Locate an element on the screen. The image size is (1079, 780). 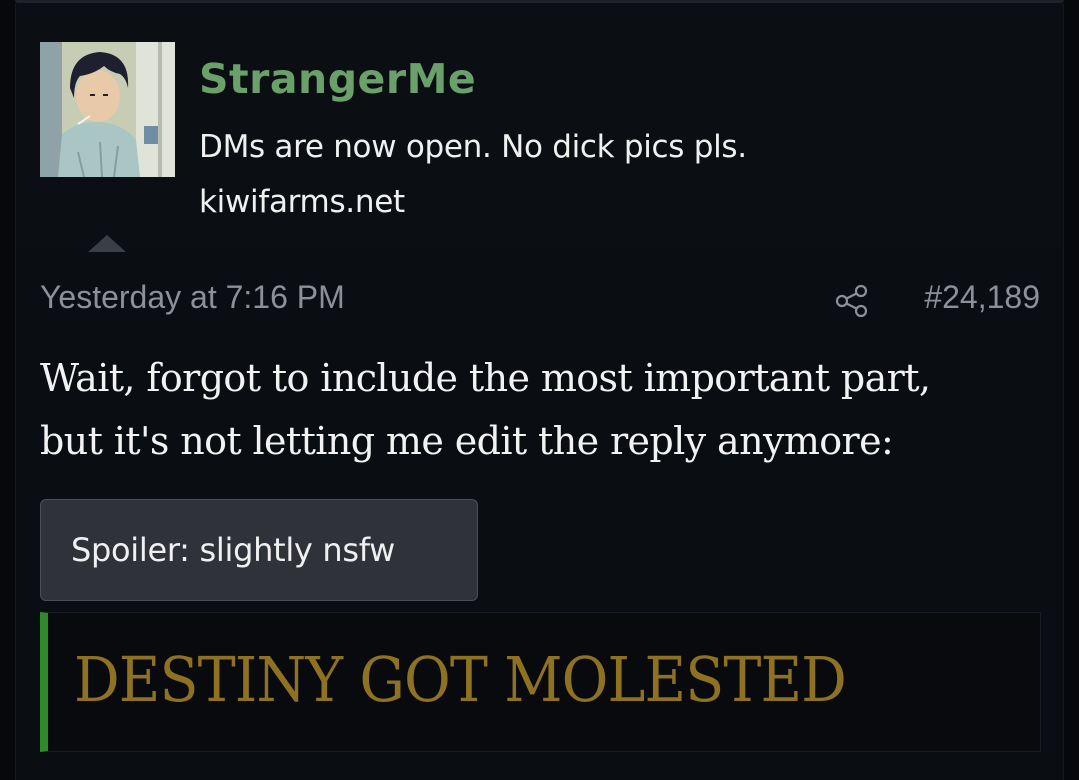
caret-up-icon is located at coordinates (107, 243).